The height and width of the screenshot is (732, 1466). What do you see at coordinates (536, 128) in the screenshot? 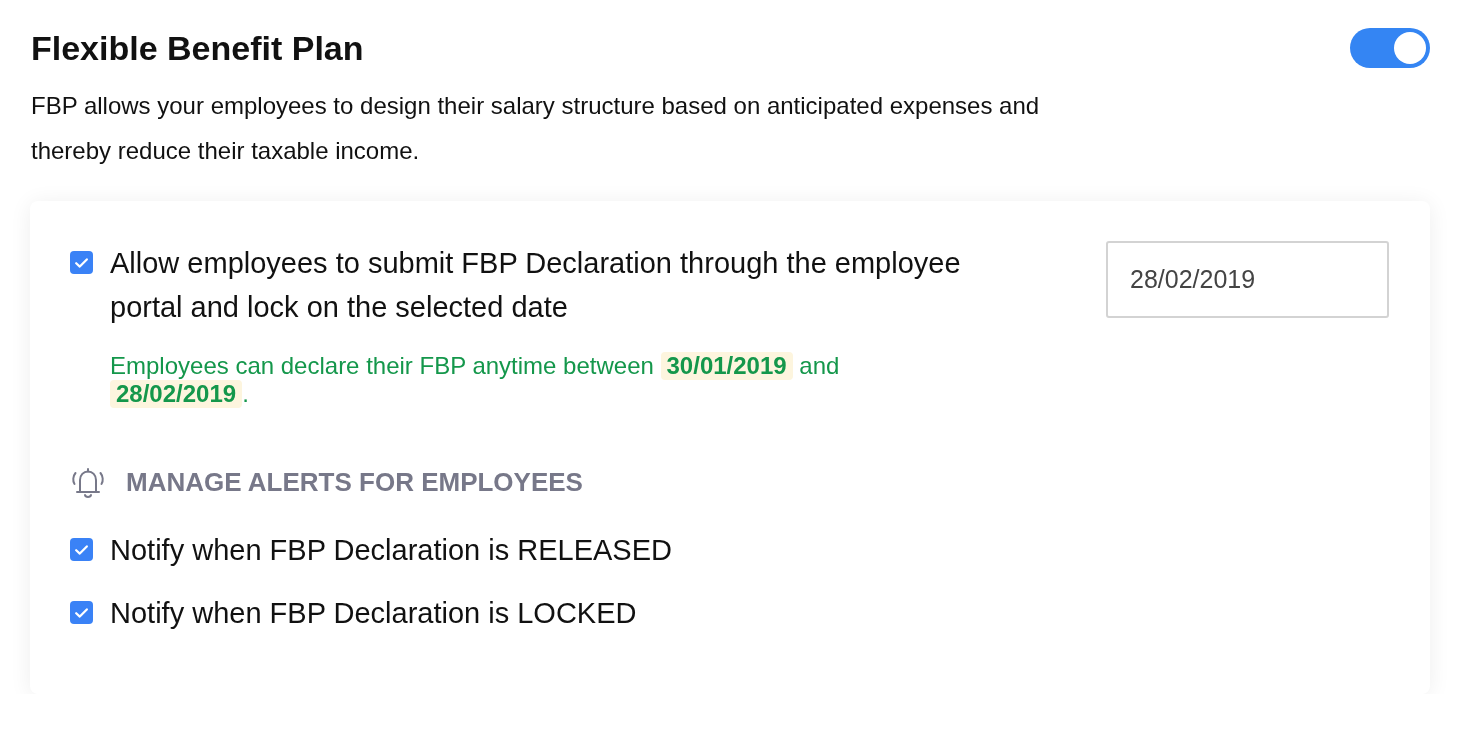
I see `description-text: FBP allows your employees to design their salary structure based on anticipated expenses and thereby reduce their taxable income.` at bounding box center [536, 128].